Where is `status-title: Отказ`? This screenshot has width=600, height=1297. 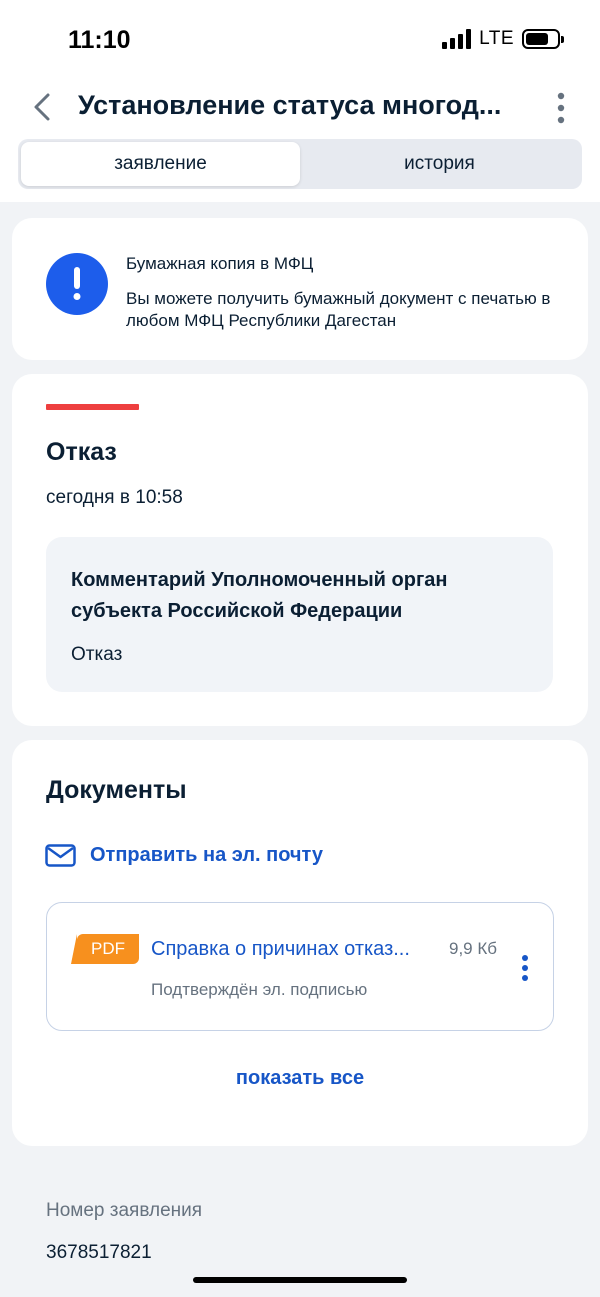 status-title: Отказ is located at coordinates (81, 452).